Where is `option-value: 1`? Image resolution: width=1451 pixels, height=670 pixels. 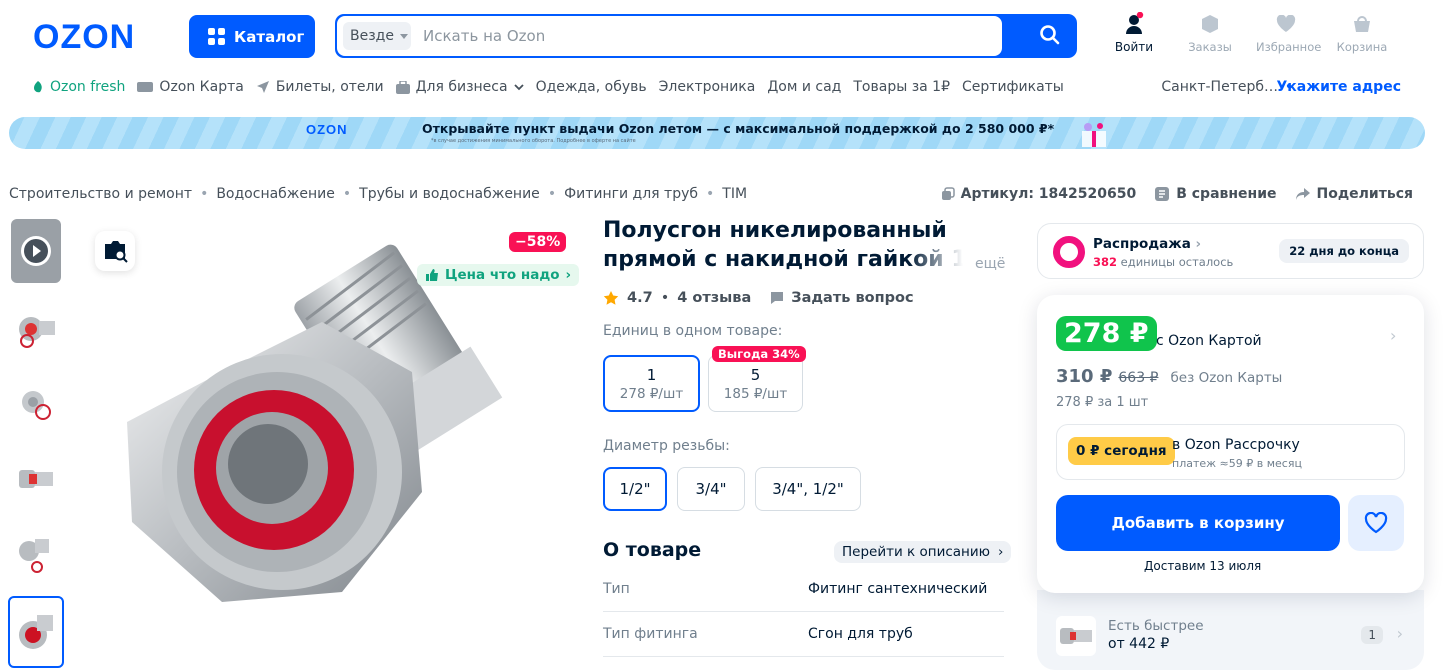
option-value: 1 is located at coordinates (651, 374).